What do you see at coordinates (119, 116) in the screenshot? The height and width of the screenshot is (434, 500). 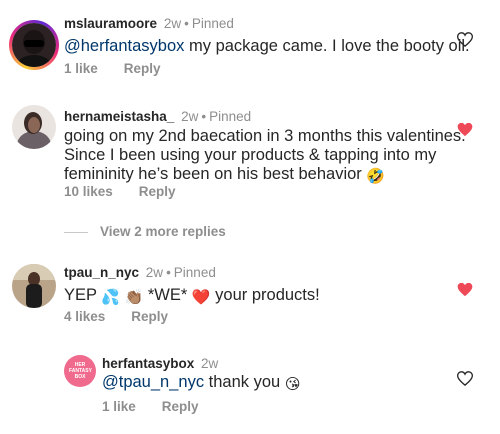 I see `username: hernameistasha_` at bounding box center [119, 116].